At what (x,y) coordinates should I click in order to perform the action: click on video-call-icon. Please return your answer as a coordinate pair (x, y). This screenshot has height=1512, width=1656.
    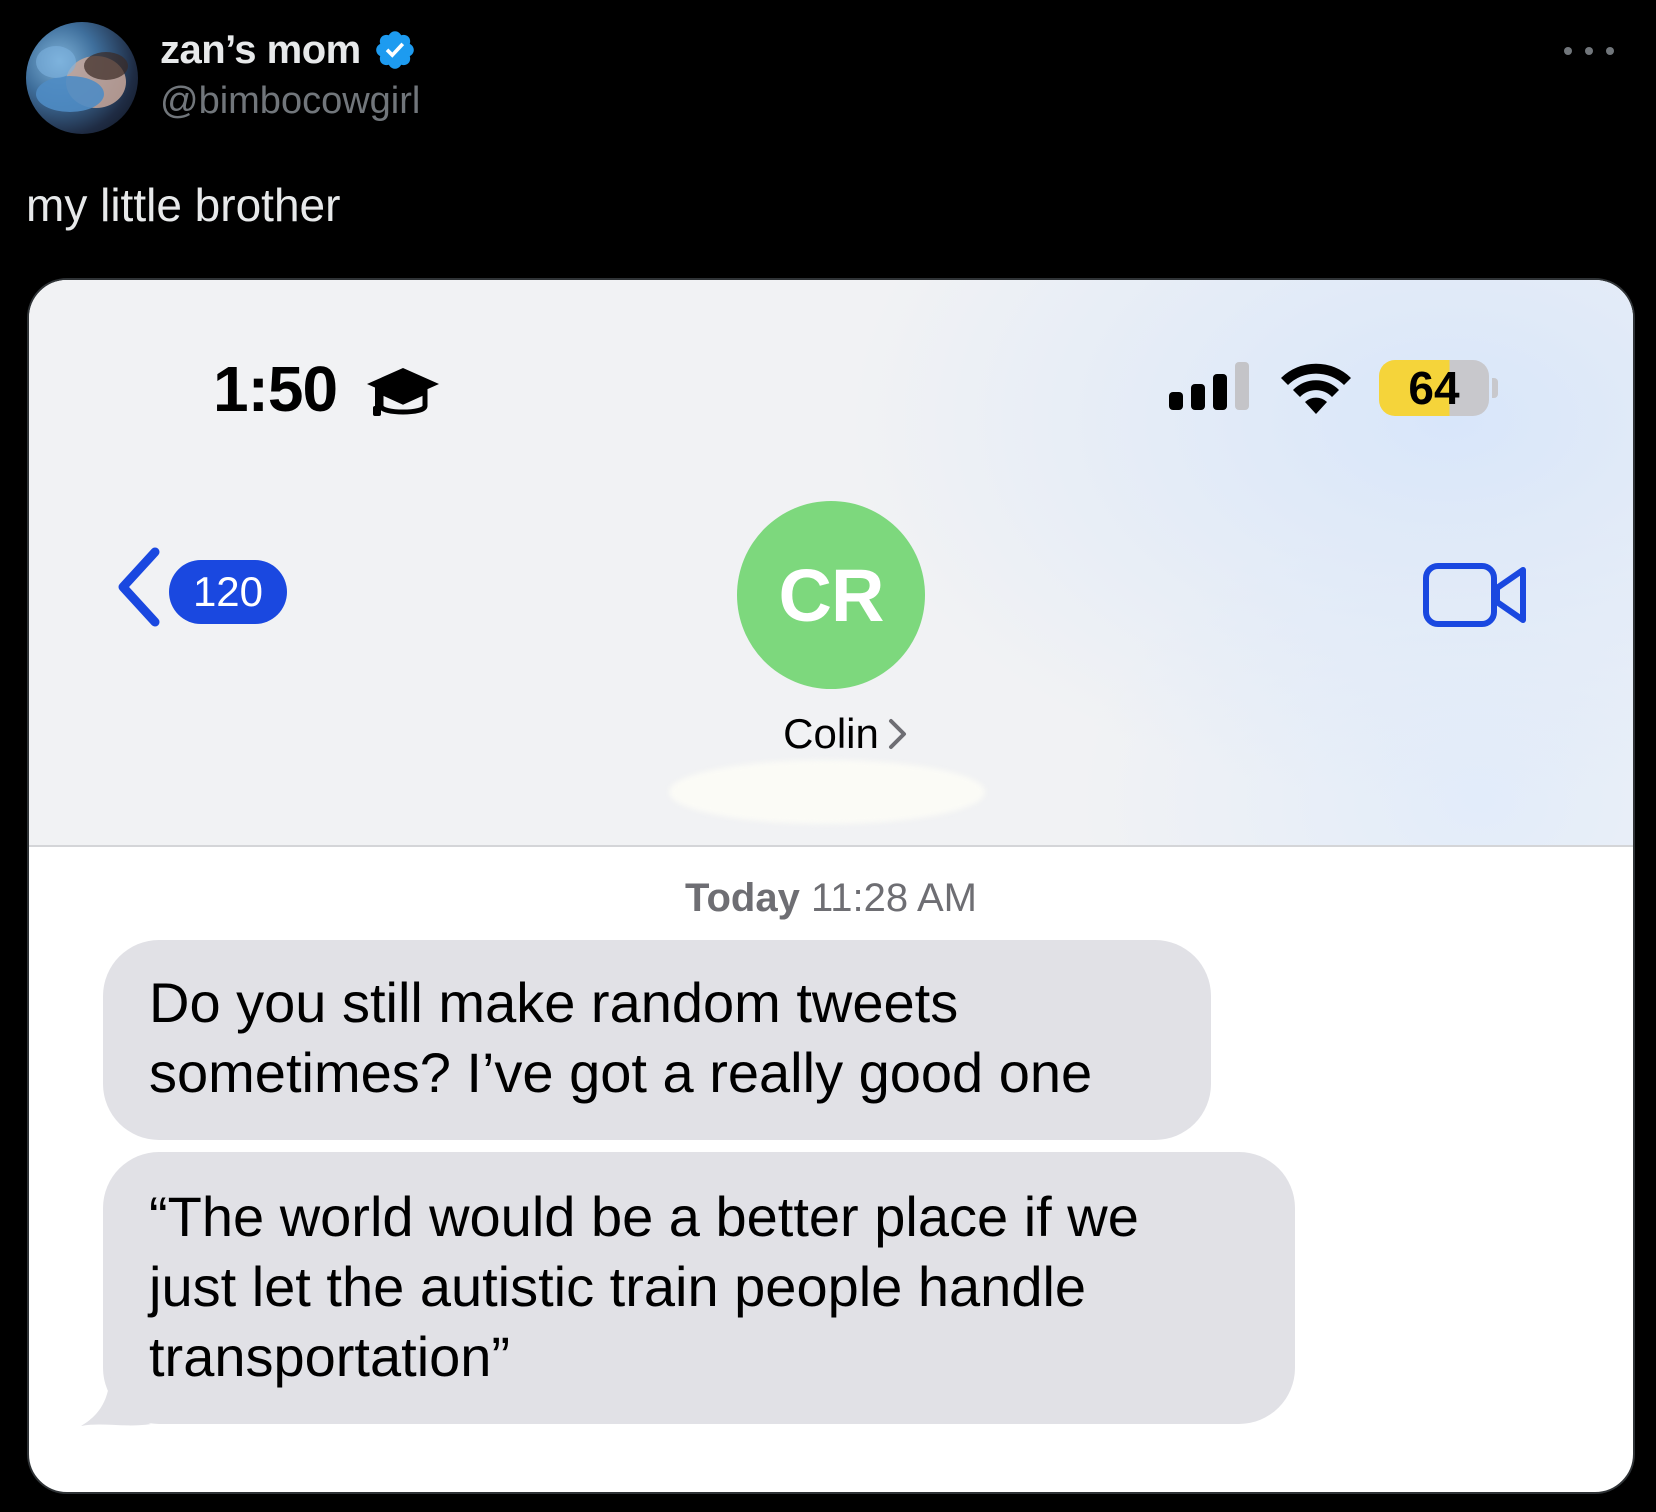
    Looking at the image, I should click on (1475, 595).